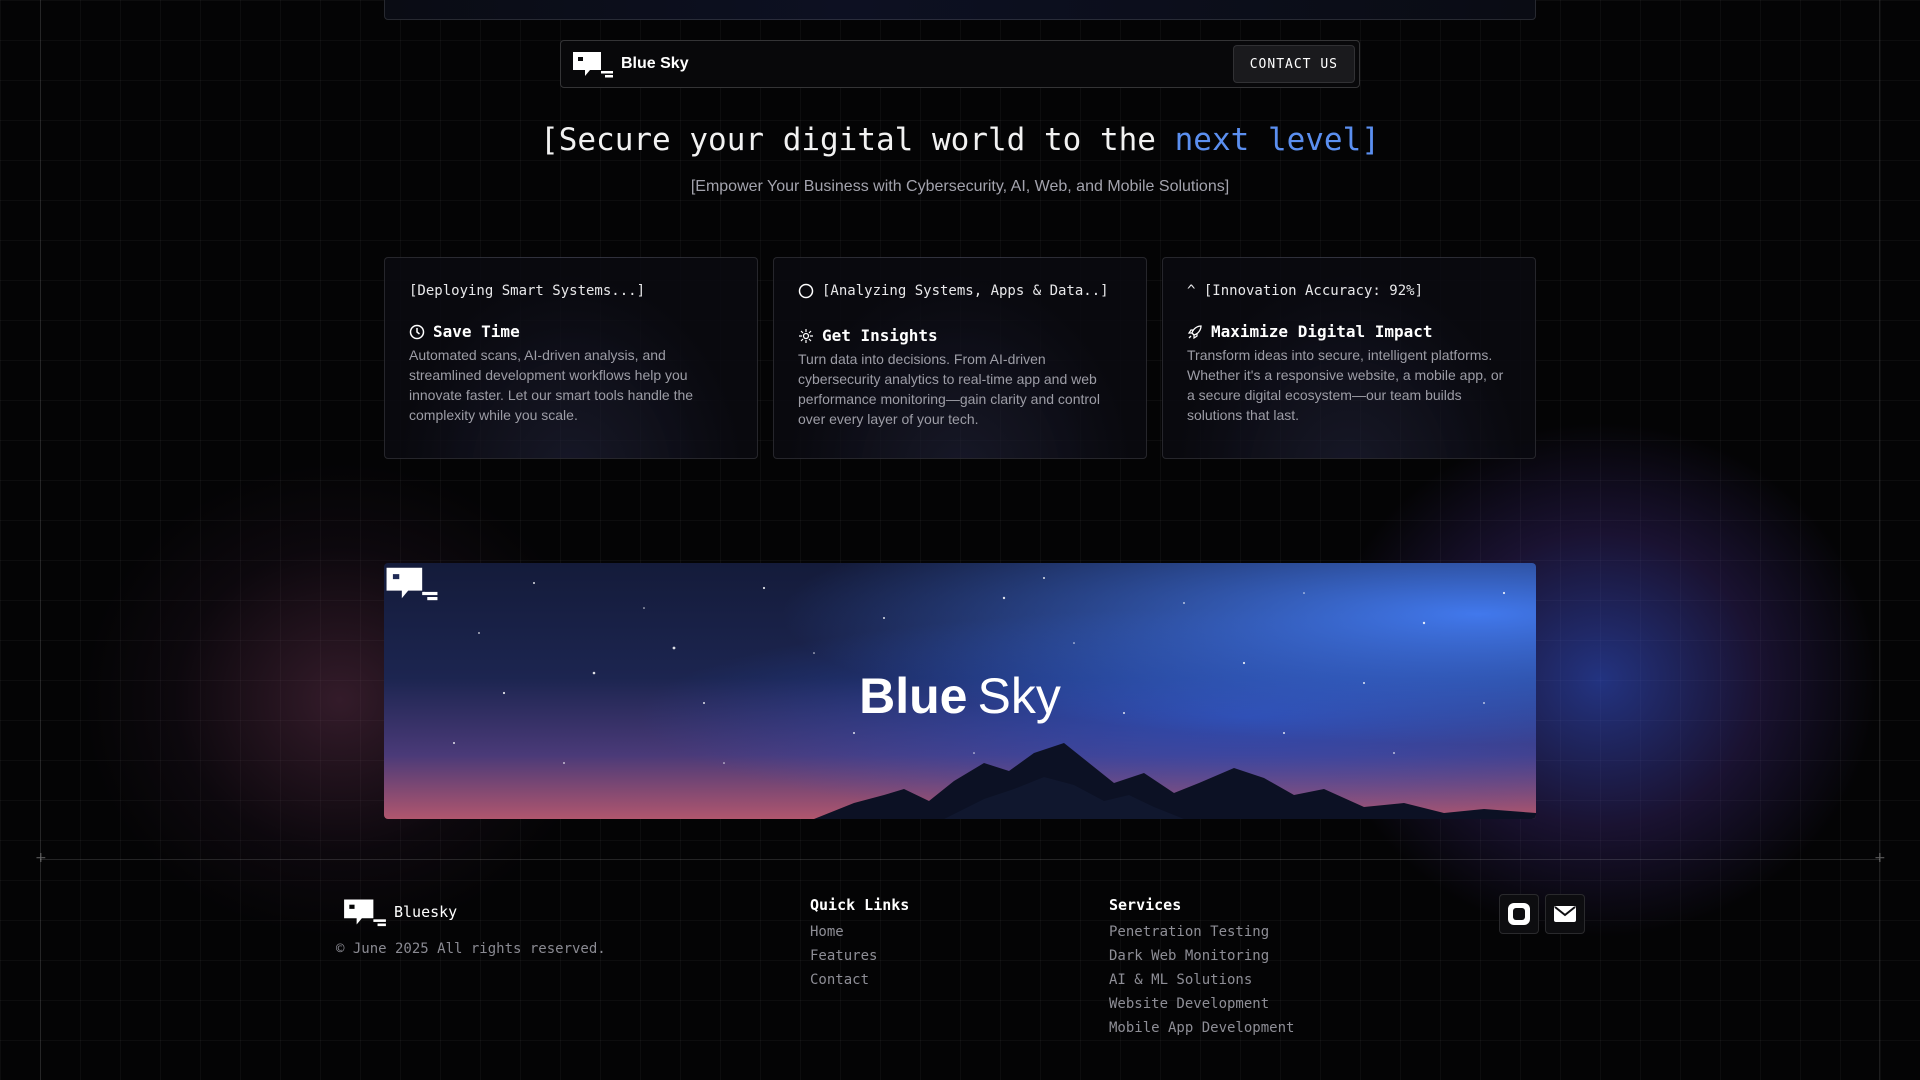 This screenshot has width=1920, height=1080. I want to click on social-links, so click(1542, 914).